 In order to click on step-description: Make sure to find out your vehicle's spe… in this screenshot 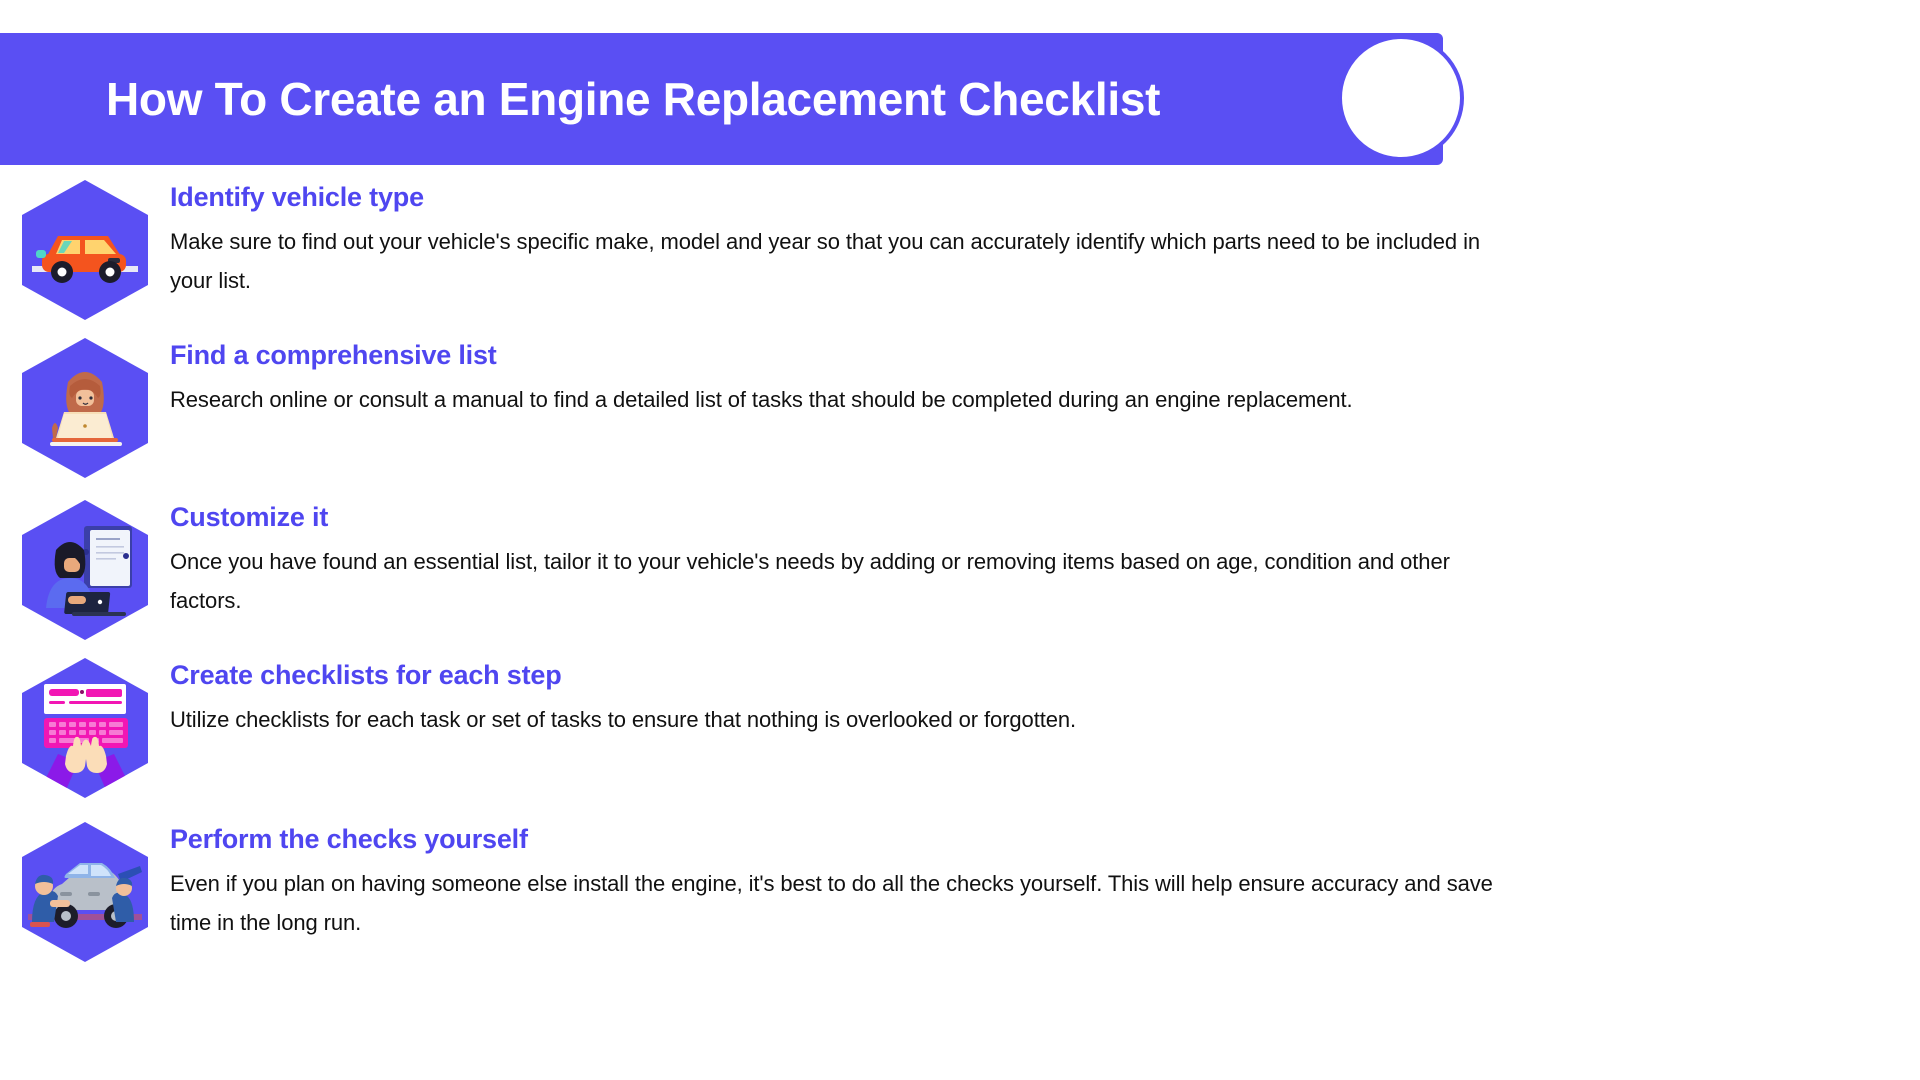, I will do `click(825, 261)`.